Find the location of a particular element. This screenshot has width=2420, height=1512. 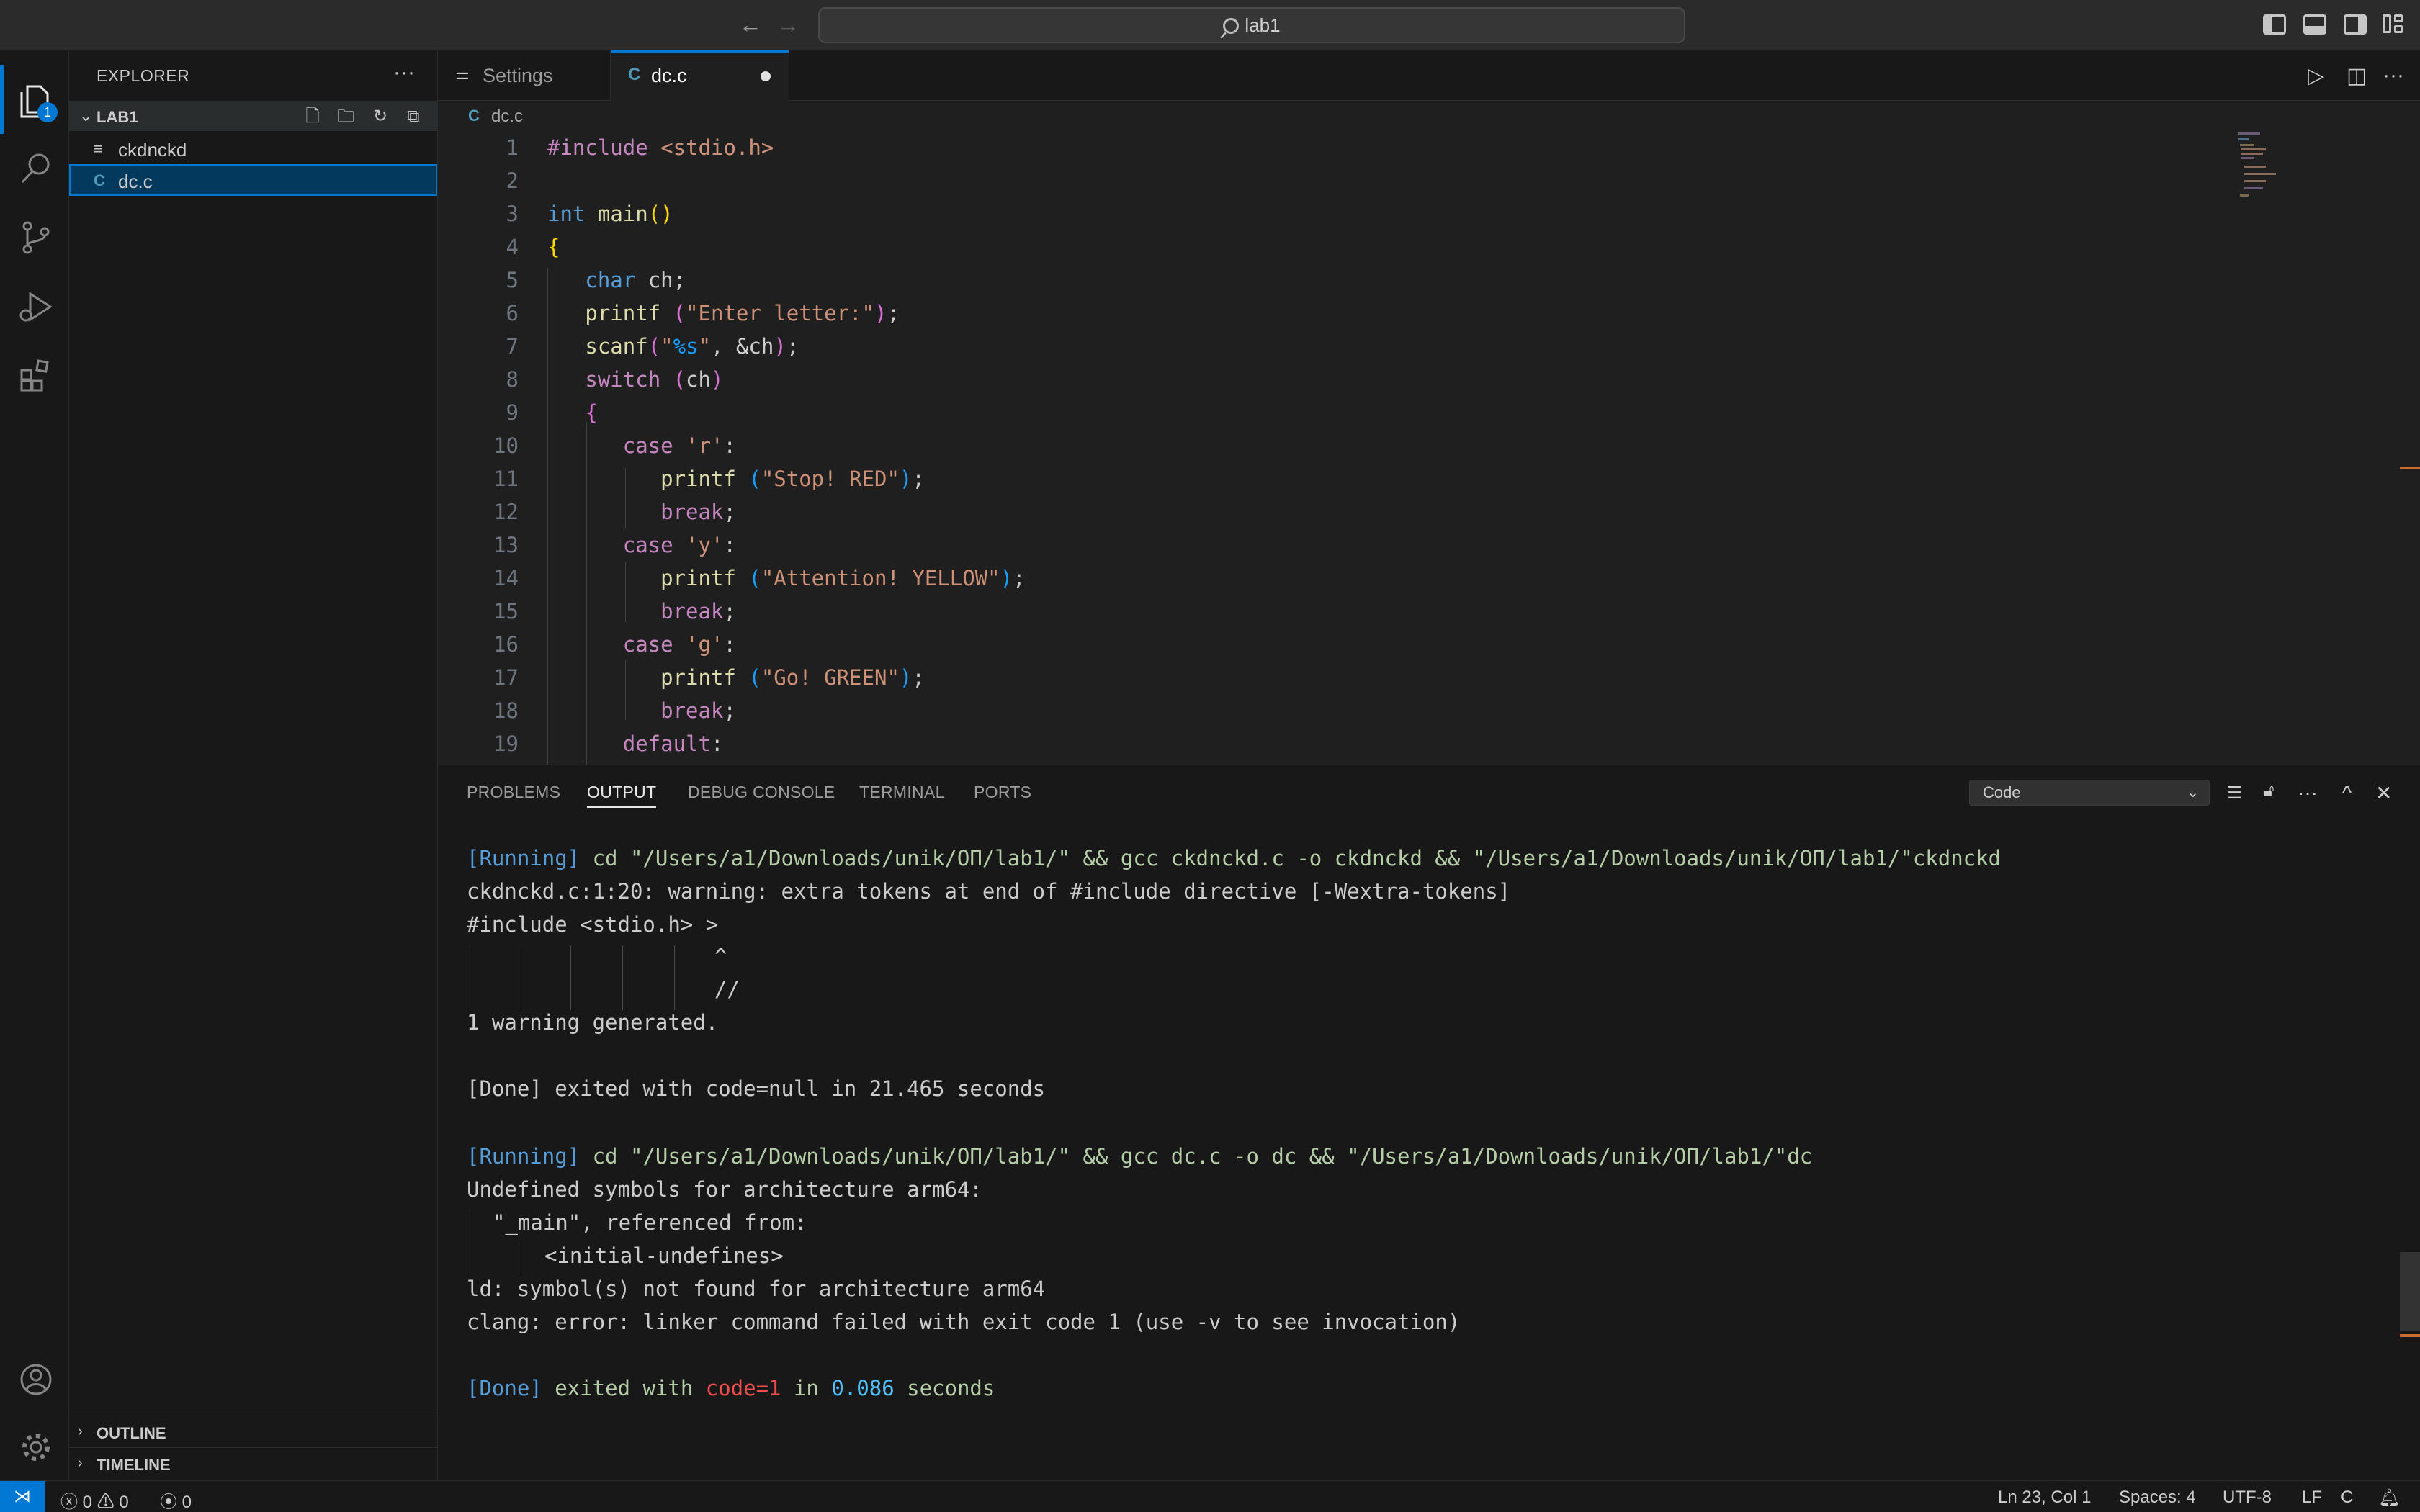

line-number: 18 is located at coordinates (506, 710).